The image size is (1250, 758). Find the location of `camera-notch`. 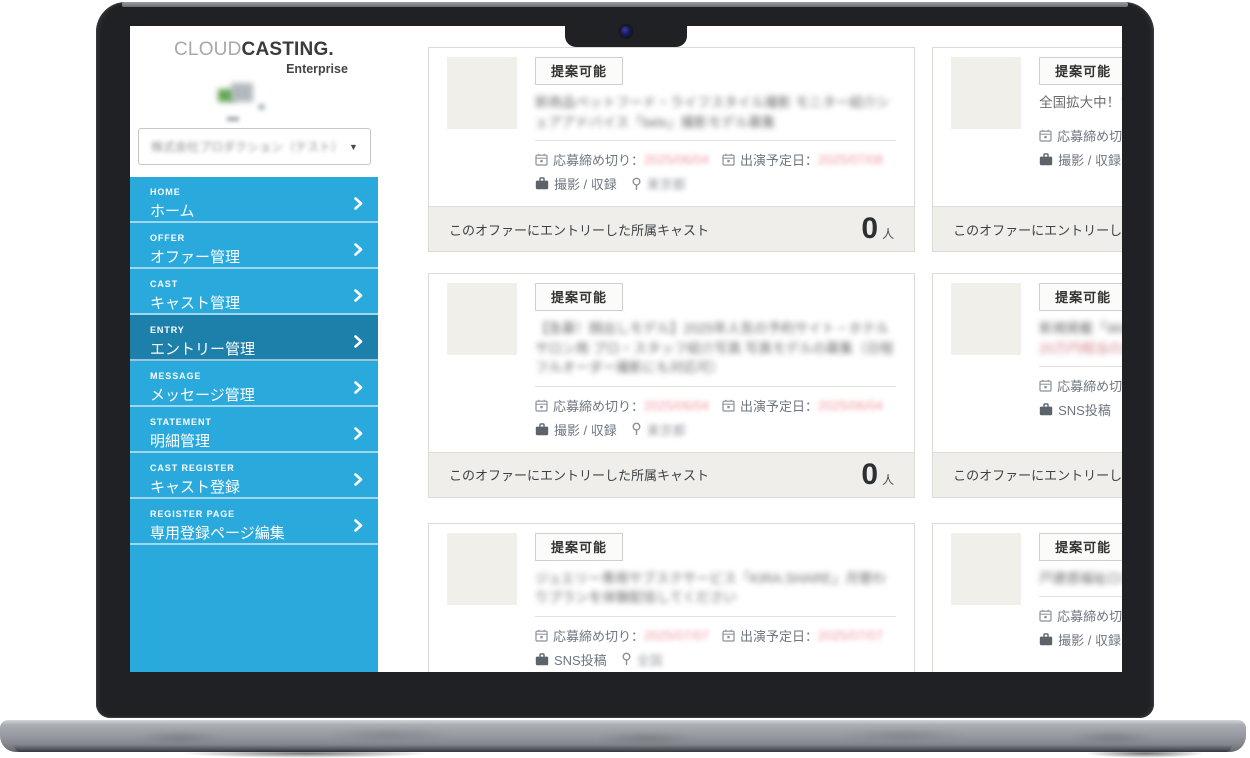

camera-notch is located at coordinates (626, 36).